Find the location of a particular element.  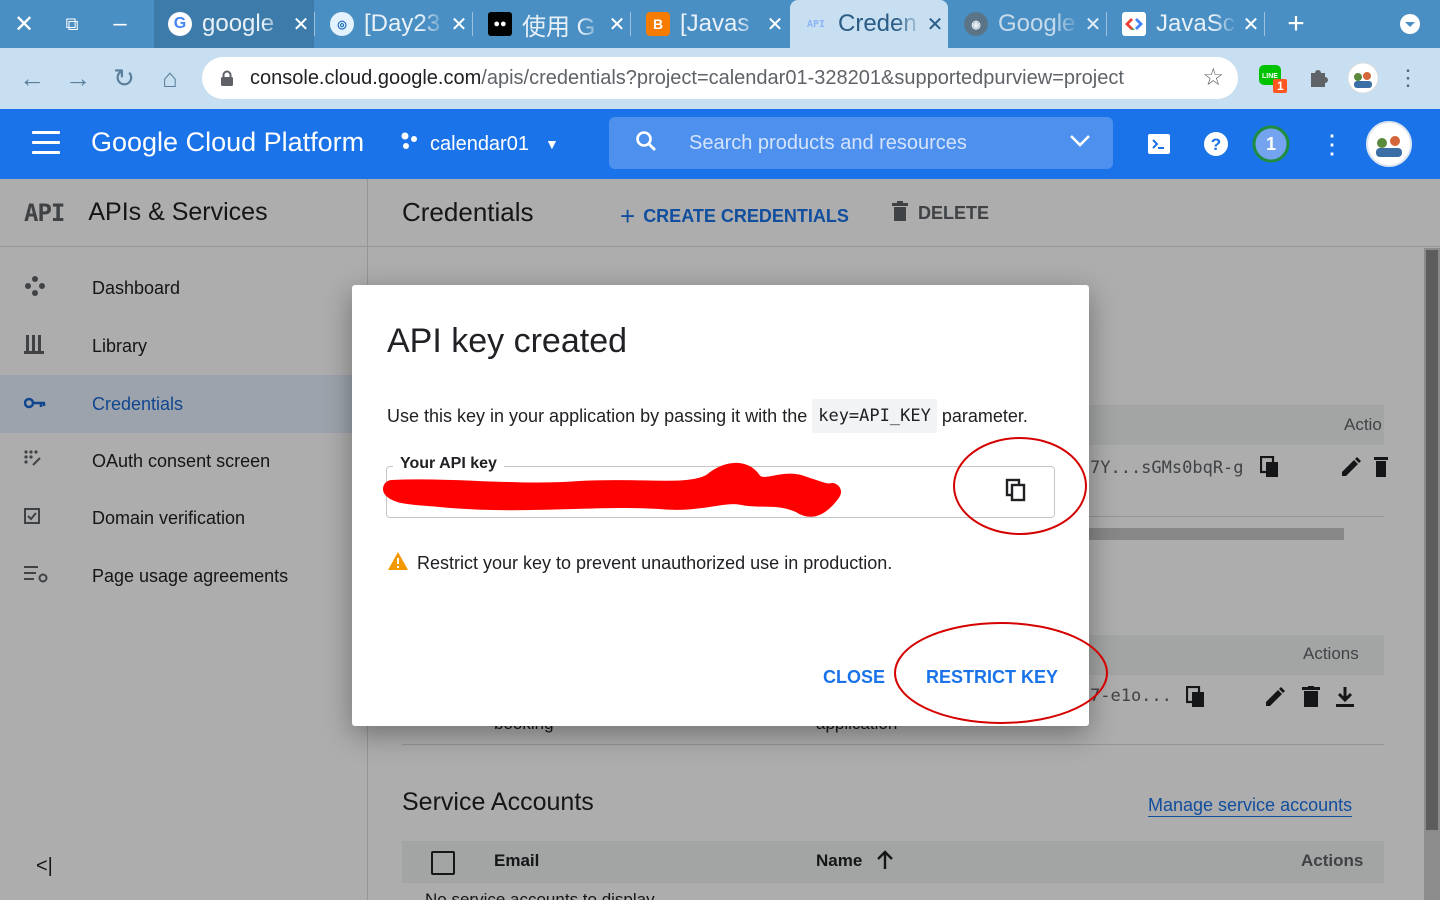

search-icon is located at coordinates (646, 144).